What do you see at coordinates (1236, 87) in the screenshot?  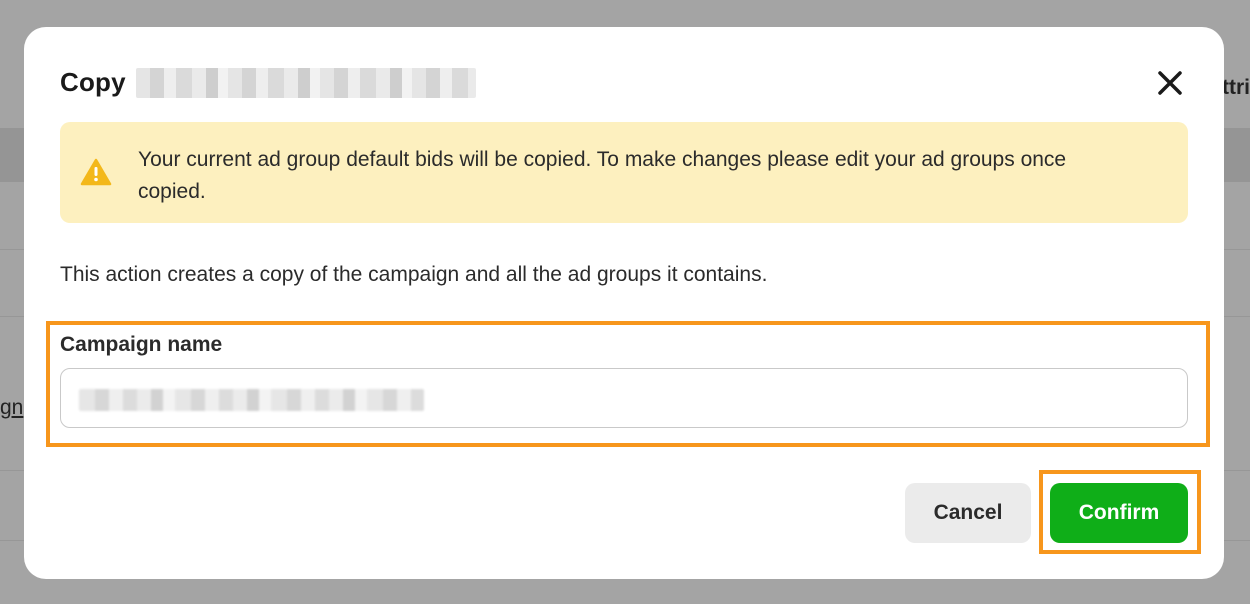 I see `background-column-header: ttri` at bounding box center [1236, 87].